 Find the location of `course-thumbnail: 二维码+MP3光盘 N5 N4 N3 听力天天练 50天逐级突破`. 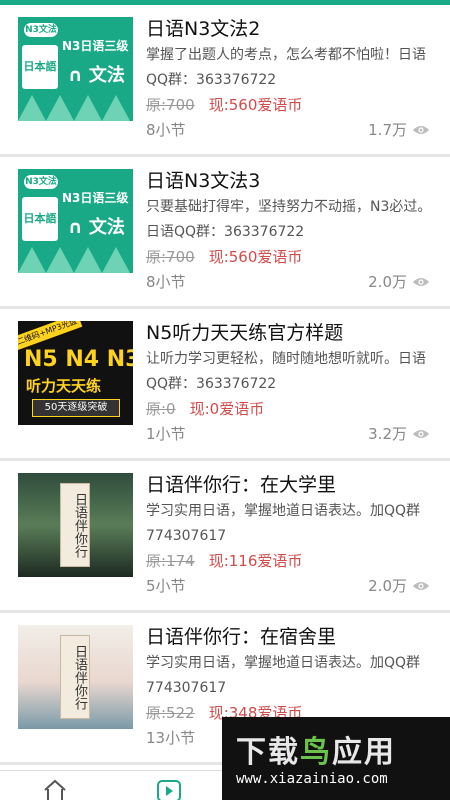

course-thumbnail: 二维码+MP3光盘 N5 N4 N3 听力天天练 50天逐级突破 is located at coordinates (75, 373).